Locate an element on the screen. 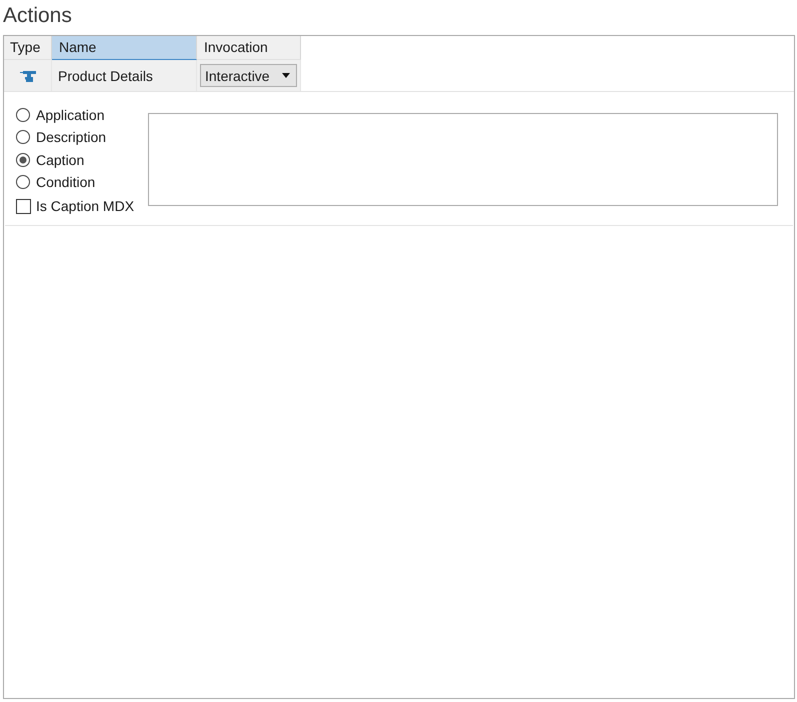 The height and width of the screenshot is (702, 797). column-header: Invocation is located at coordinates (249, 48).